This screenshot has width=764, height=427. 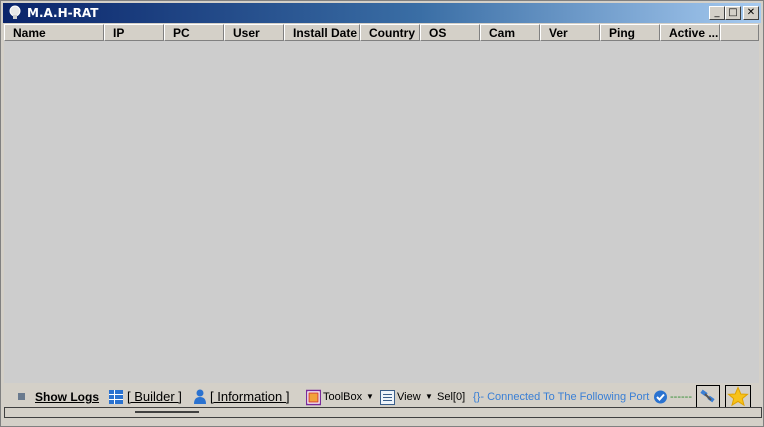 I want to click on view-menu: View, so click(x=409, y=397).